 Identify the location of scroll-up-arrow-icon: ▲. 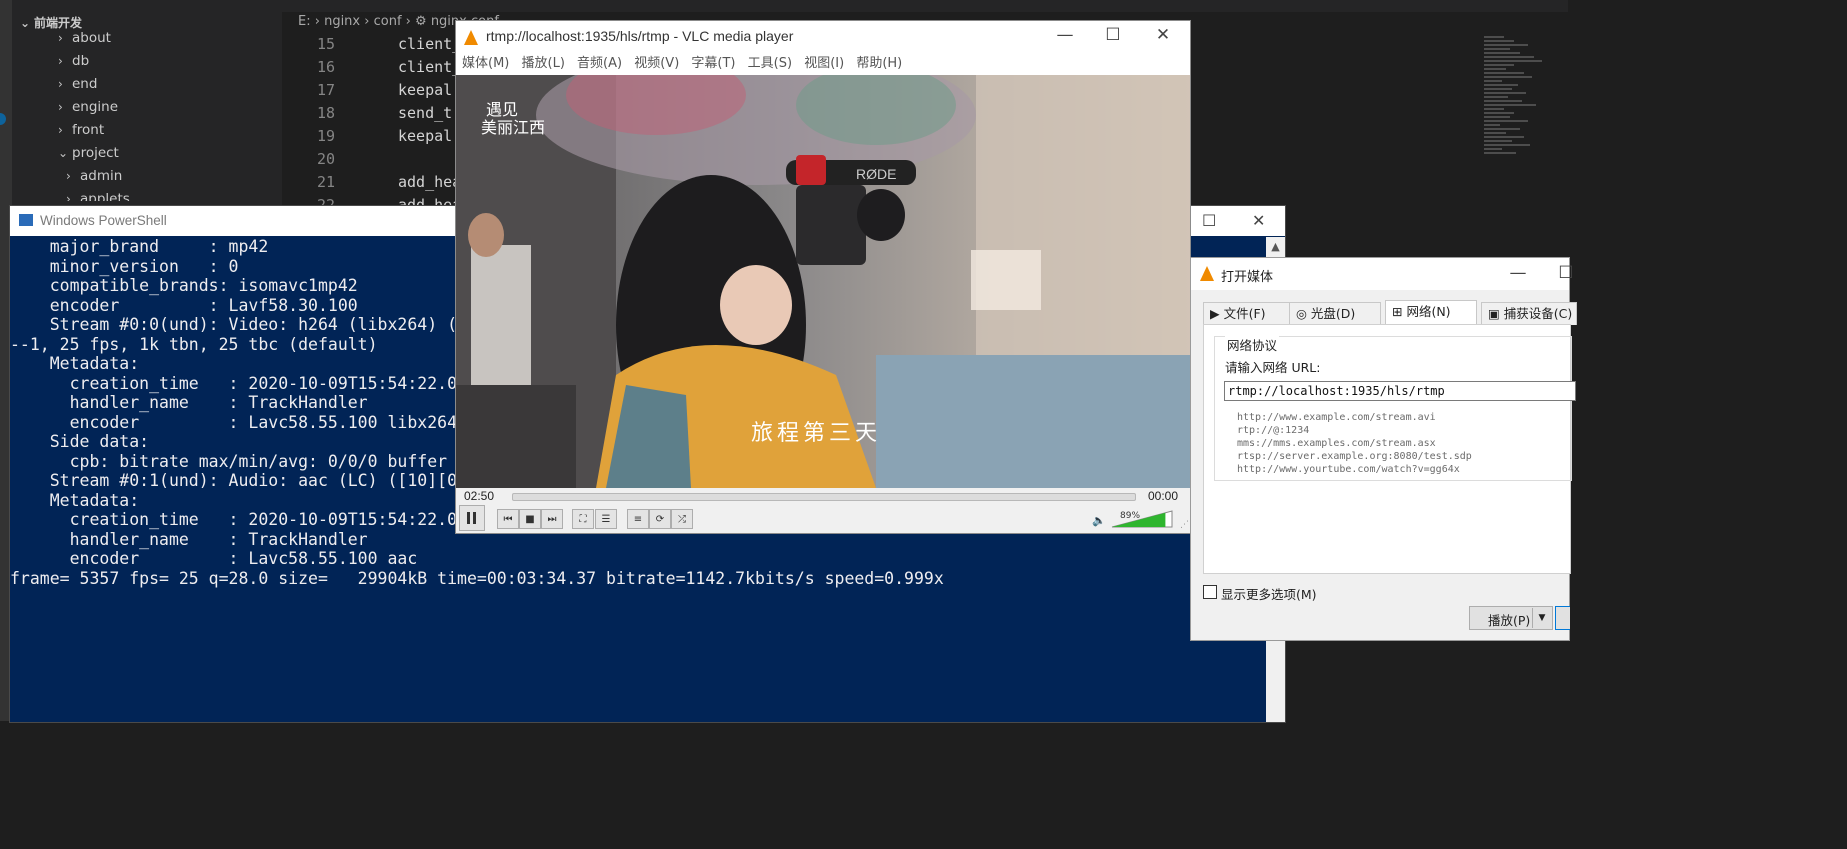
(1275, 246).